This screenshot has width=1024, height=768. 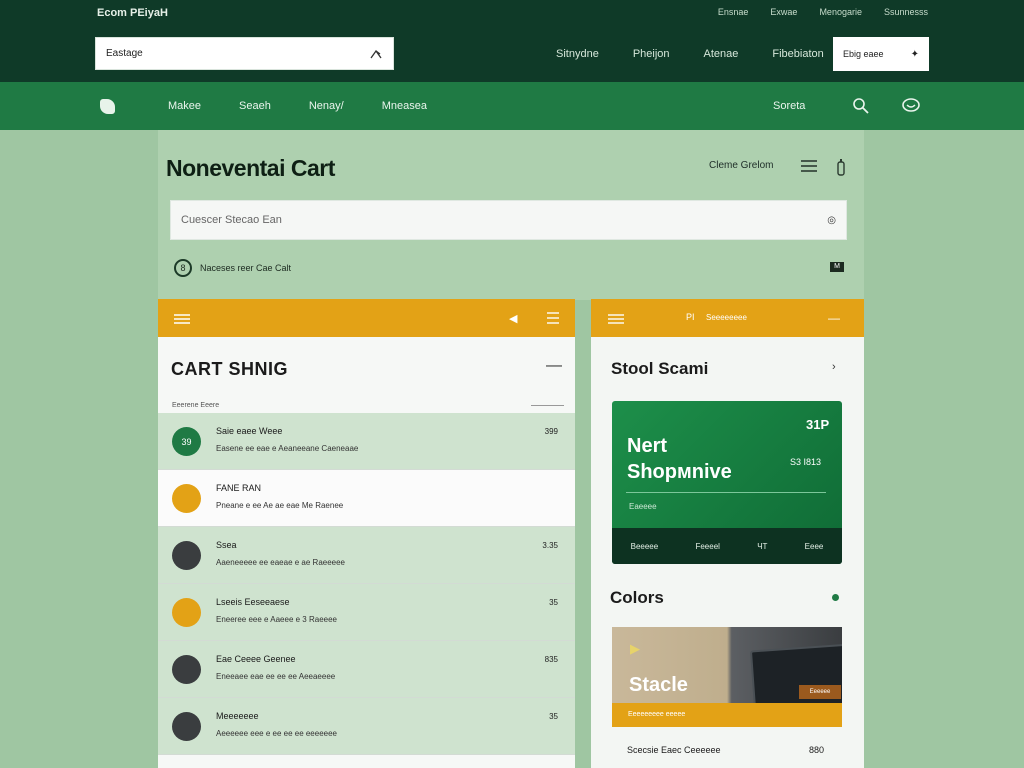 What do you see at coordinates (512, 106) in the screenshot?
I see `main-nav-bar: Makee Seaeh Nenay/ Mneasea Soreta` at bounding box center [512, 106].